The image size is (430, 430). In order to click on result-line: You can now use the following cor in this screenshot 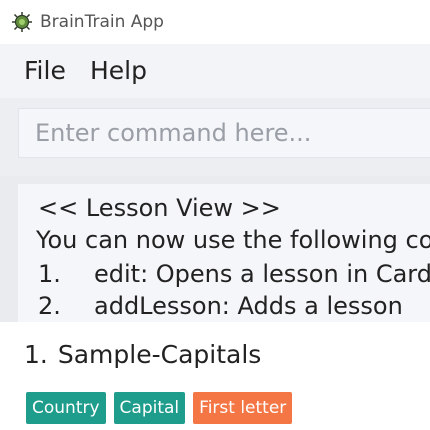, I will do `click(233, 240)`.